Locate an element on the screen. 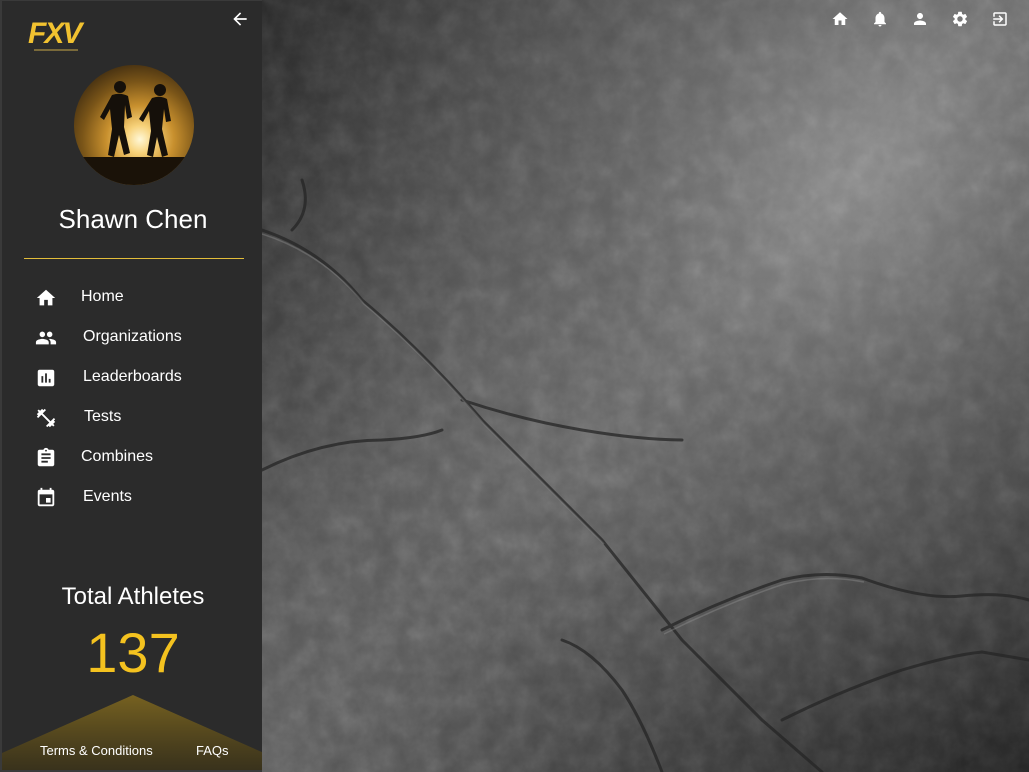  nav-item-tests: Tests is located at coordinates (132, 417).